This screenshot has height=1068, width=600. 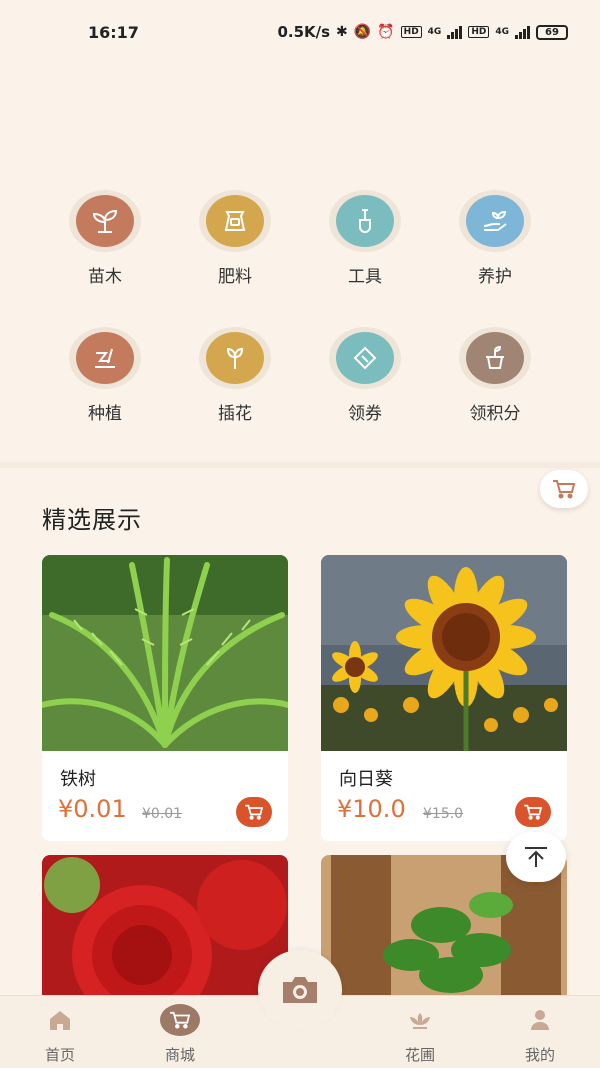 I want to click on tab-label: 首页, so click(x=59, y=1055).